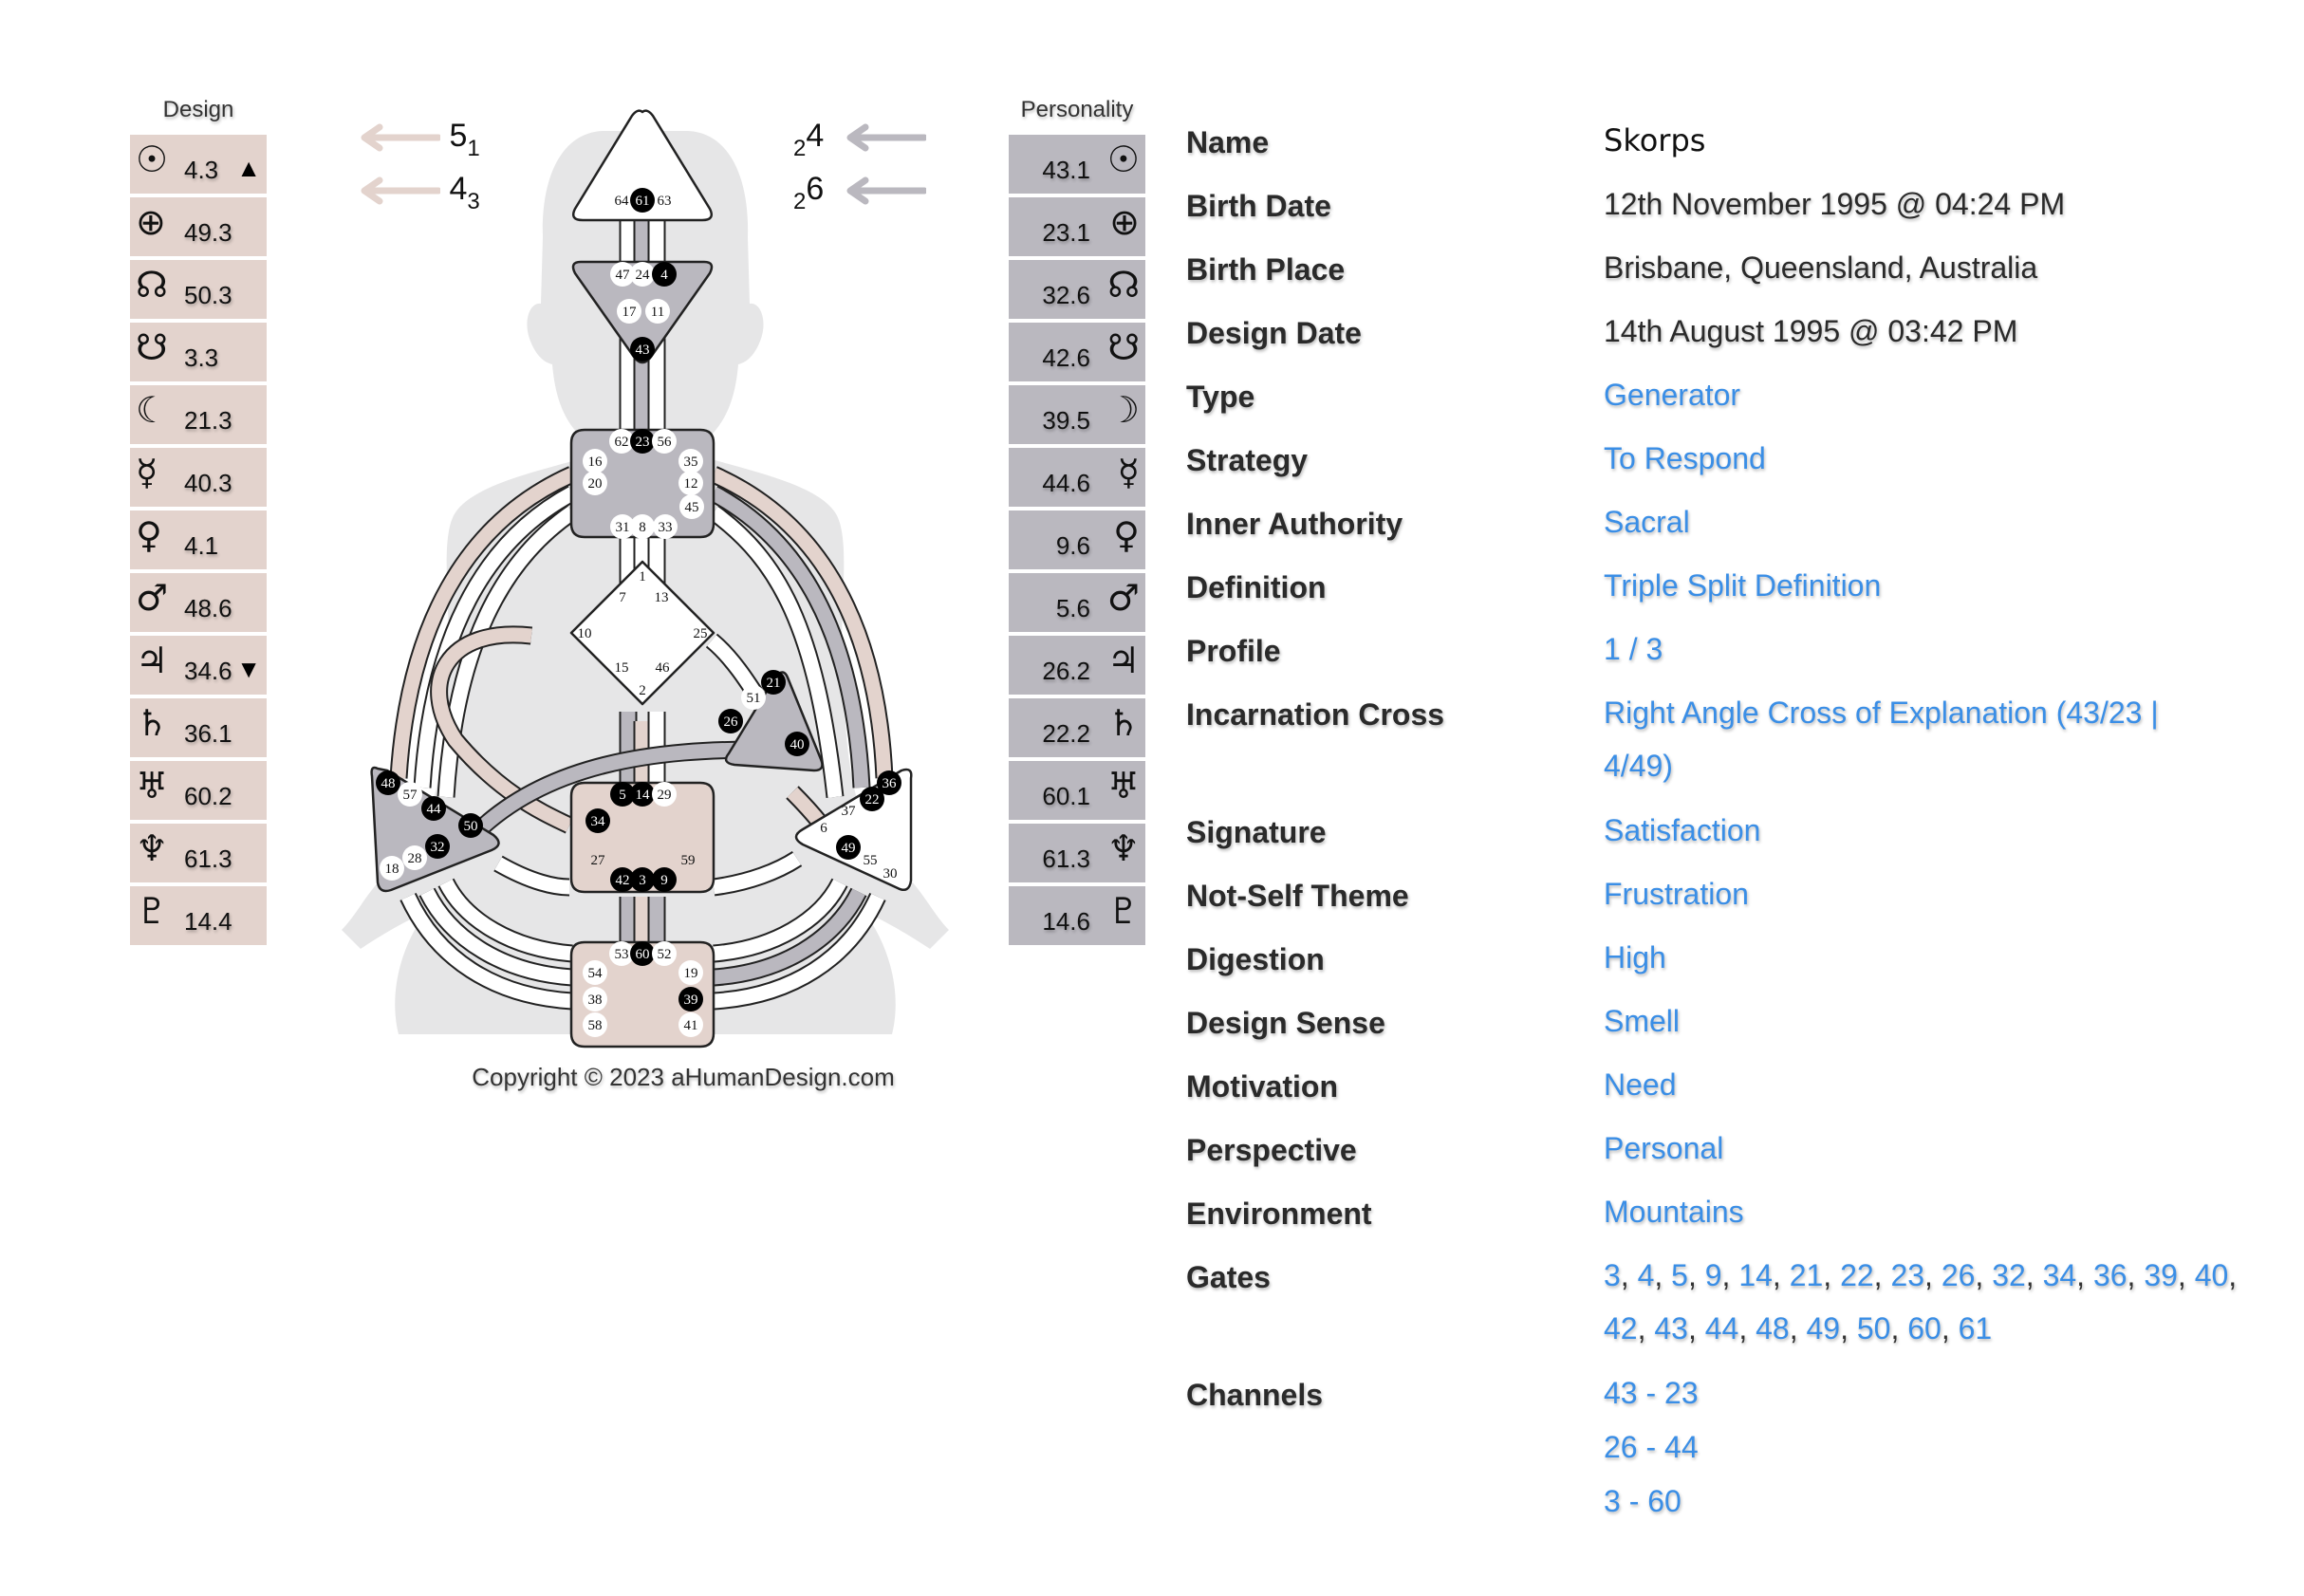 Image resolution: width=2304 pixels, height=1596 pixels. What do you see at coordinates (1220, 397) in the screenshot?
I see `info-label: Type` at bounding box center [1220, 397].